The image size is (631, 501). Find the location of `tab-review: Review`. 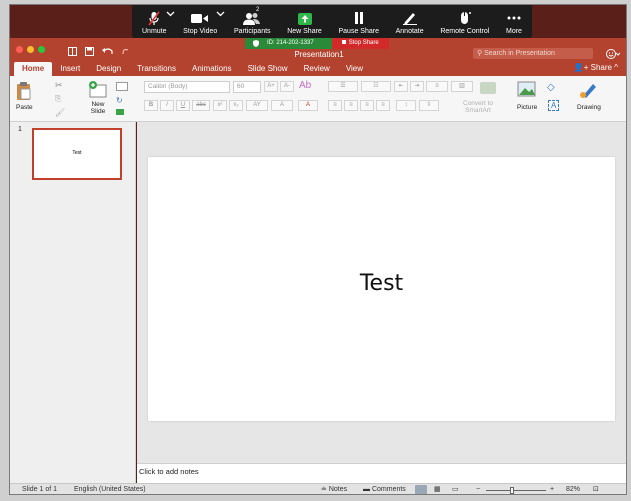

tab-review: Review is located at coordinates (317, 69).